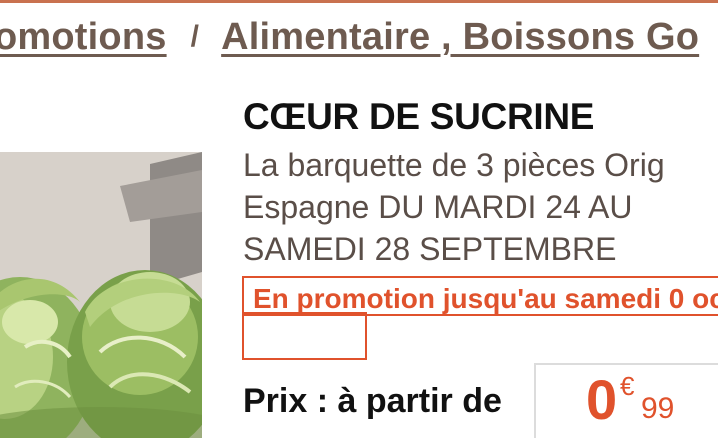 The width and height of the screenshot is (718, 438). I want to click on description-line: Espagne DU MARDI 24 AU, so click(438, 207).